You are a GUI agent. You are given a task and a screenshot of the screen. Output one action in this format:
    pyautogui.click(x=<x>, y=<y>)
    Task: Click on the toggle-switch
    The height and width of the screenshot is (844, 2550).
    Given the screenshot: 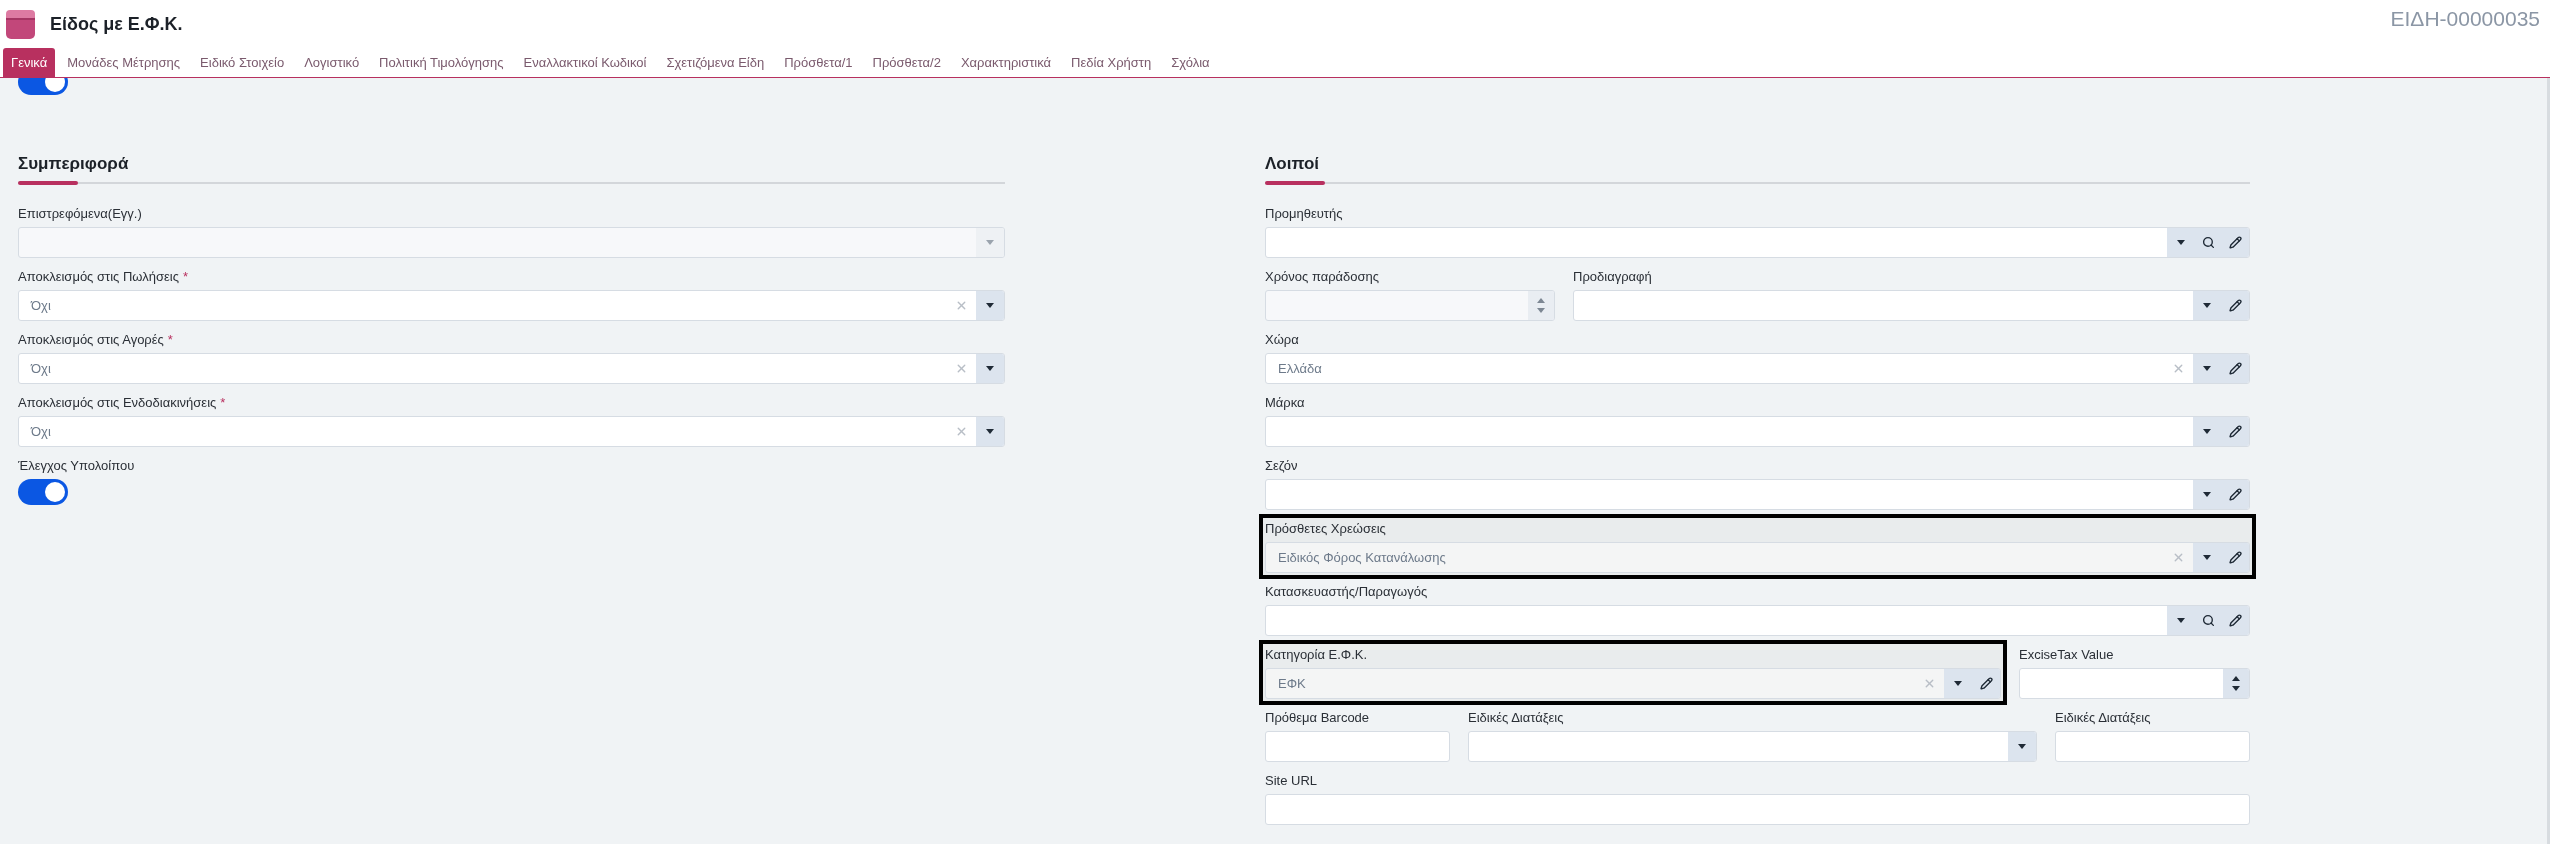 What is the action you would take?
    pyautogui.click(x=43, y=492)
    